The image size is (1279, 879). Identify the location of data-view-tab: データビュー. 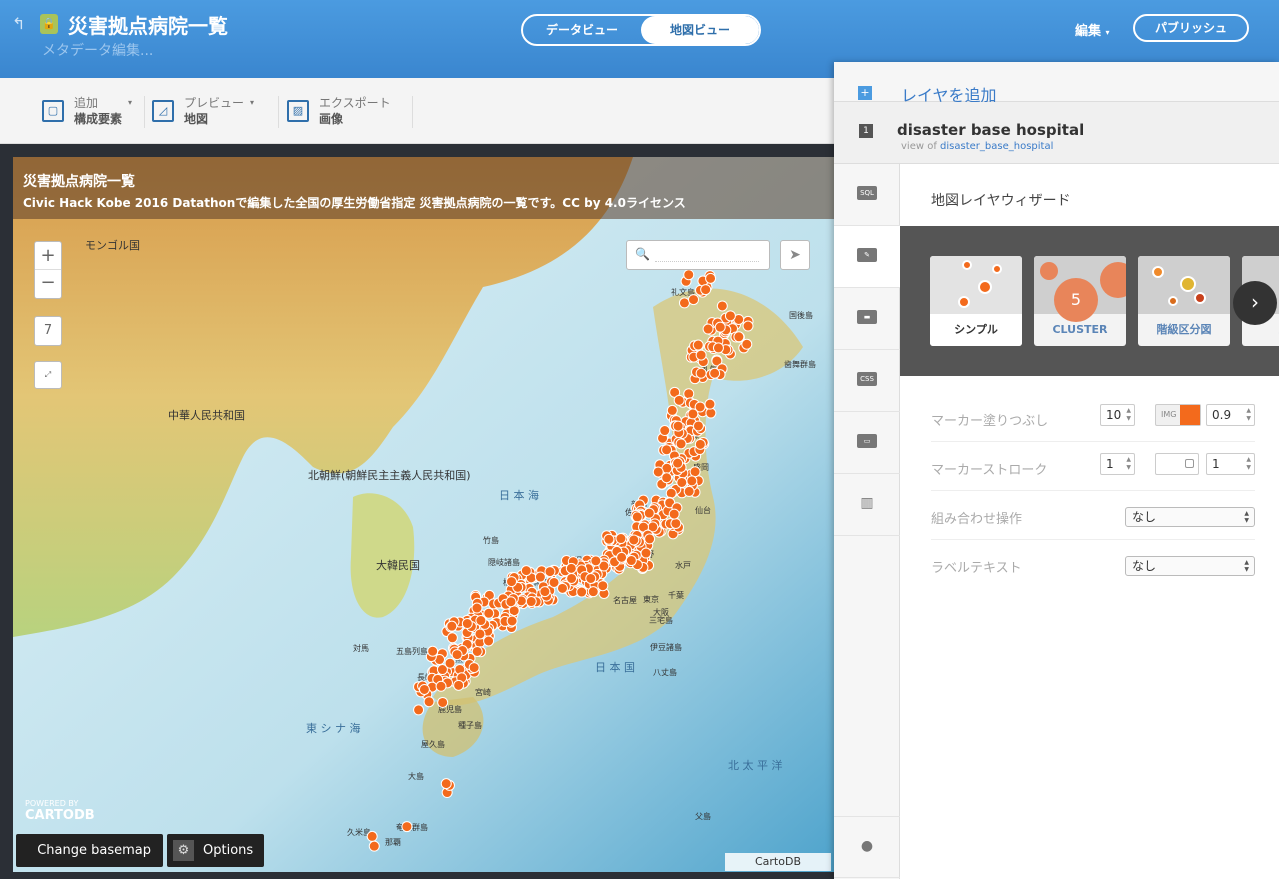
(582, 30).